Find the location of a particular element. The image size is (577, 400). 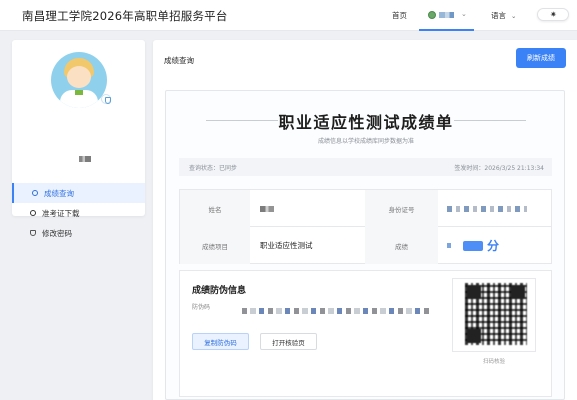

id-number-label: 身份证号 is located at coordinates (401, 208).